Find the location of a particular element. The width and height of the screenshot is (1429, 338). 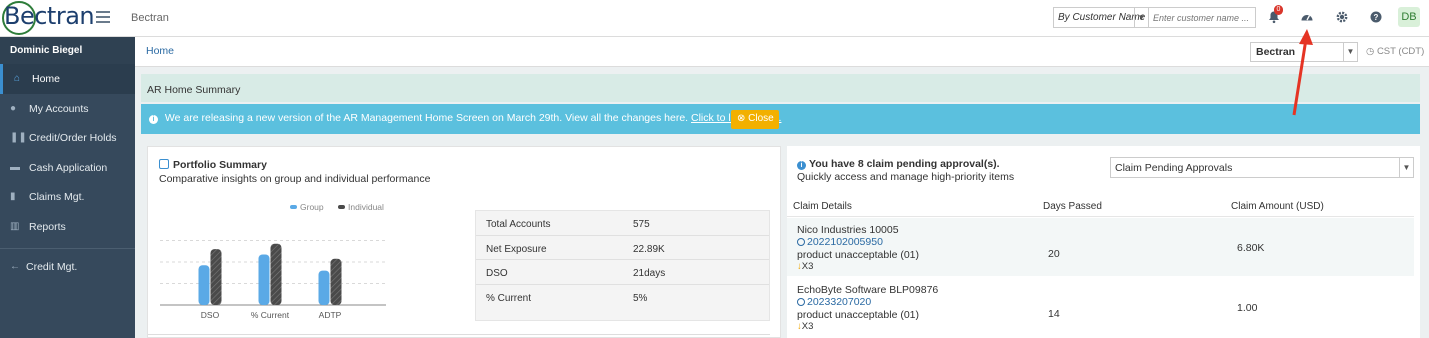

claim-id-link: 20233207020 is located at coordinates (834, 302).